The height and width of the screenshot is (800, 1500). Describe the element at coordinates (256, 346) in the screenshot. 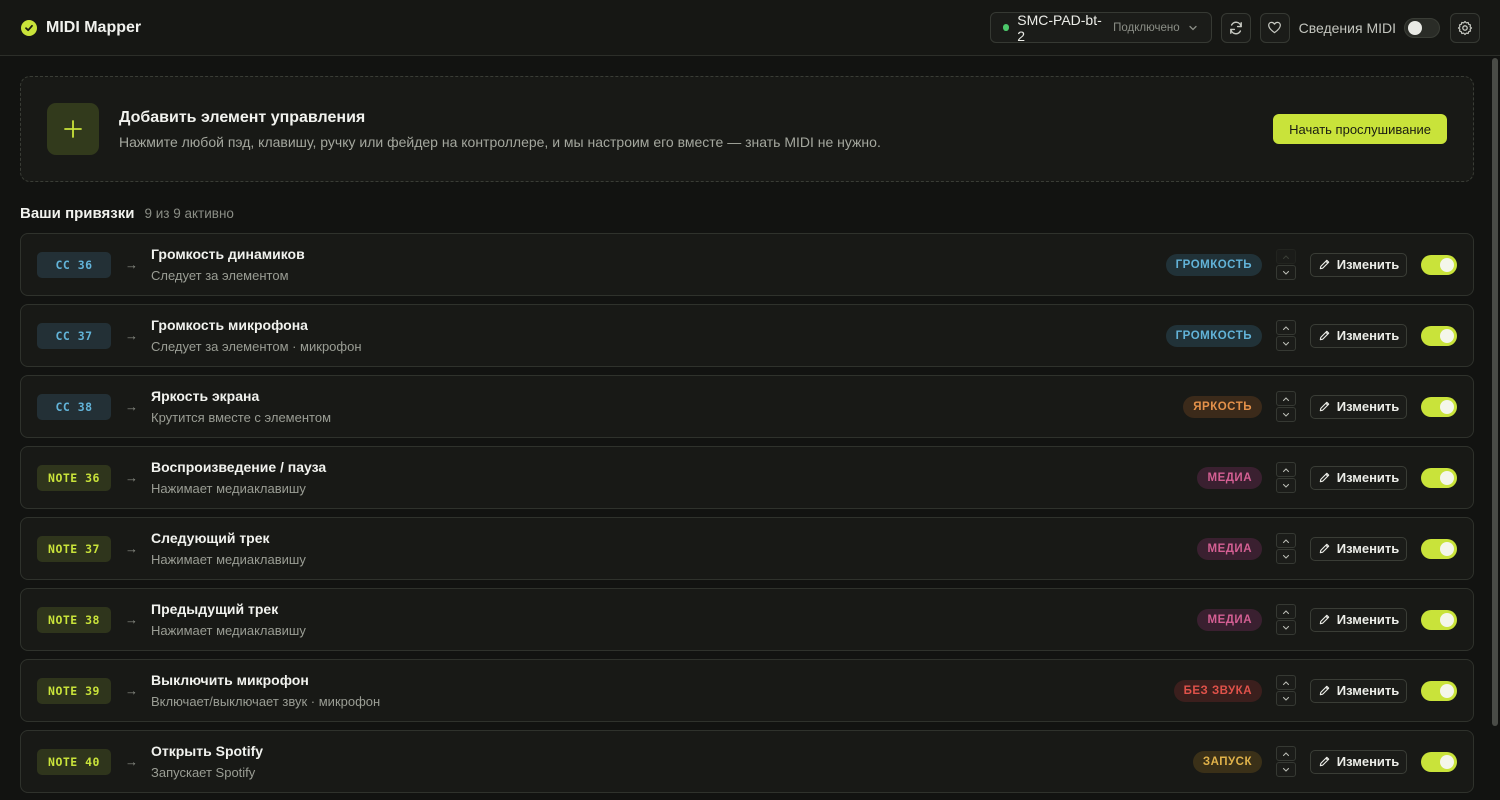

I see `binding-subtitle: Следует за элементом · микрофон` at that location.